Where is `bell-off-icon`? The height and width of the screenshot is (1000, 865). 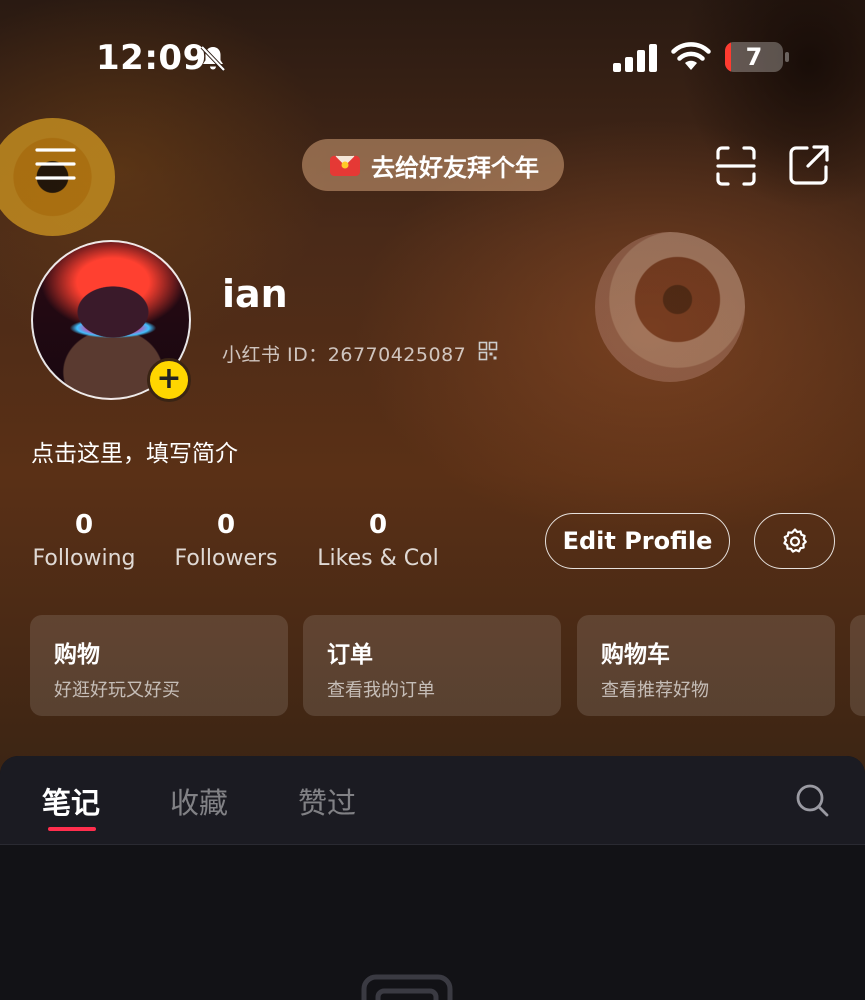
bell-off-icon is located at coordinates (213, 58).